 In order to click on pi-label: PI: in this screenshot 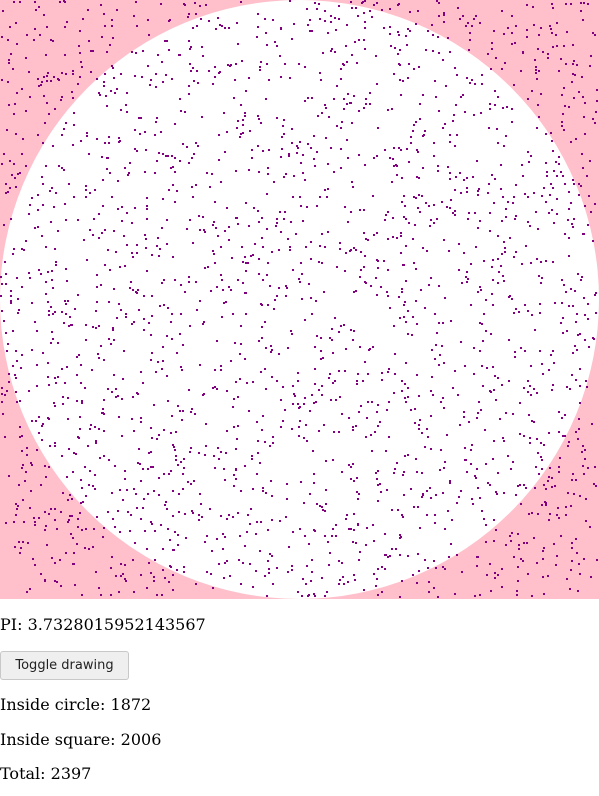, I will do `click(11, 624)`.